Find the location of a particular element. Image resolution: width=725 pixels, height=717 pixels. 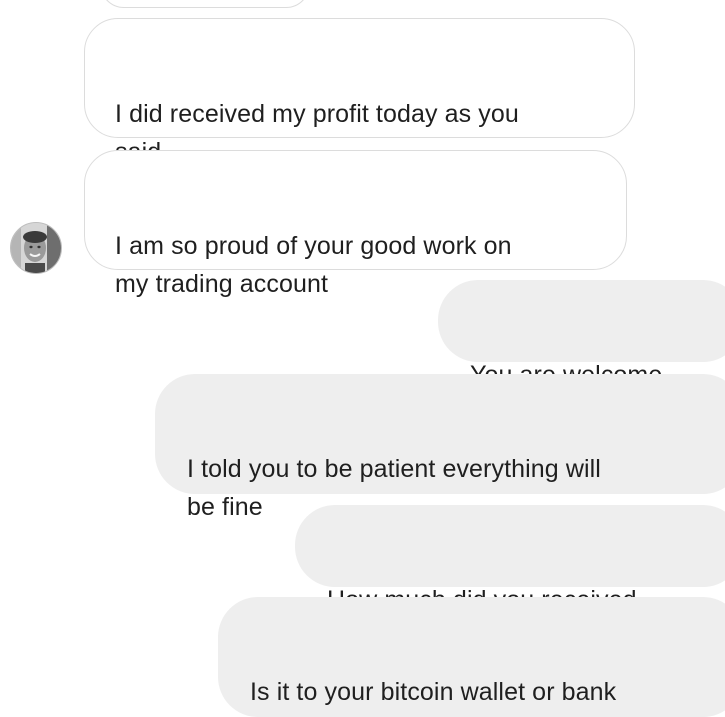

contact-avatar-icon is located at coordinates (36, 248).